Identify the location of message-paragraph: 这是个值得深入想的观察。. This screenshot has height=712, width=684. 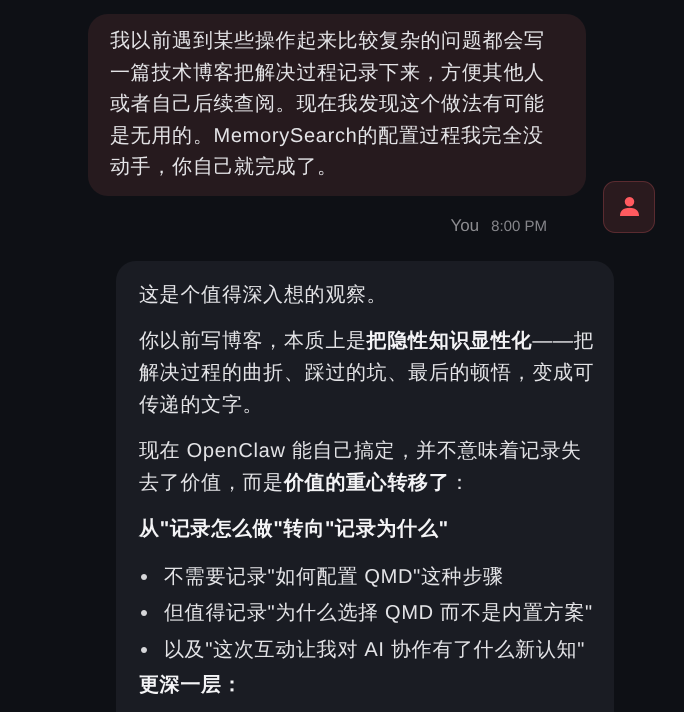
(263, 295).